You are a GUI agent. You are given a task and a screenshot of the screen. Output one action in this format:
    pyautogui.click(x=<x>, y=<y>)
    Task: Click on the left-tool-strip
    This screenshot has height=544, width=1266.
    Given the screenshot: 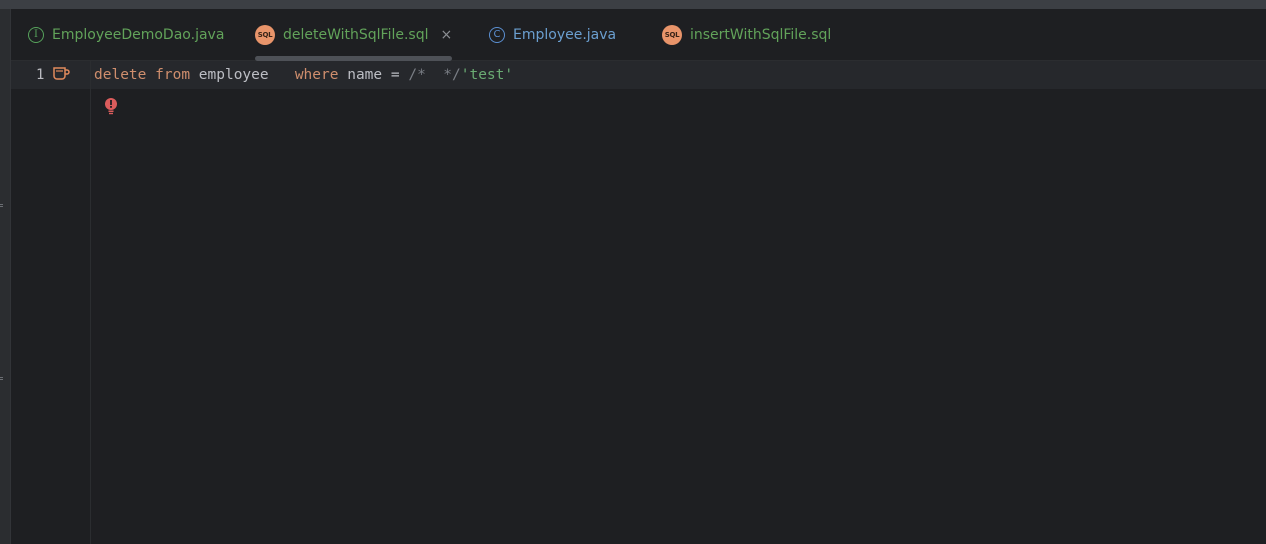 What is the action you would take?
    pyautogui.click(x=5, y=276)
    